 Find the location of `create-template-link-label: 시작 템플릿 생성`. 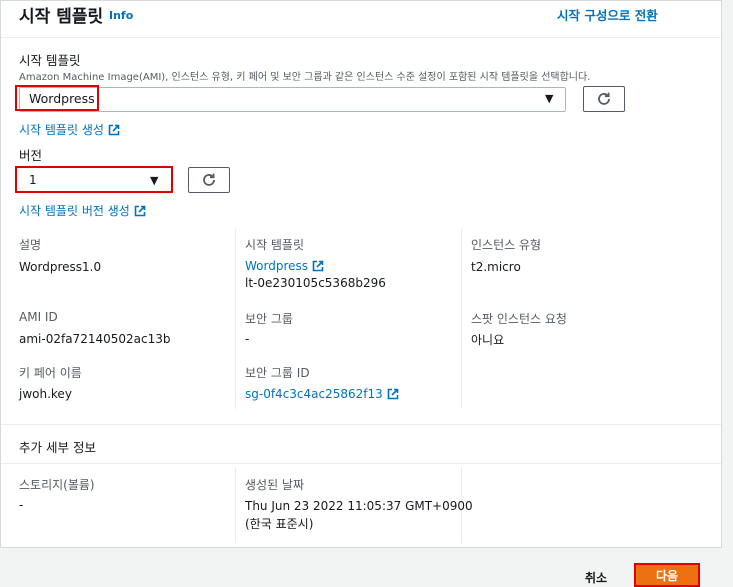

create-template-link-label: 시작 템플릿 생성 is located at coordinates (61, 130).